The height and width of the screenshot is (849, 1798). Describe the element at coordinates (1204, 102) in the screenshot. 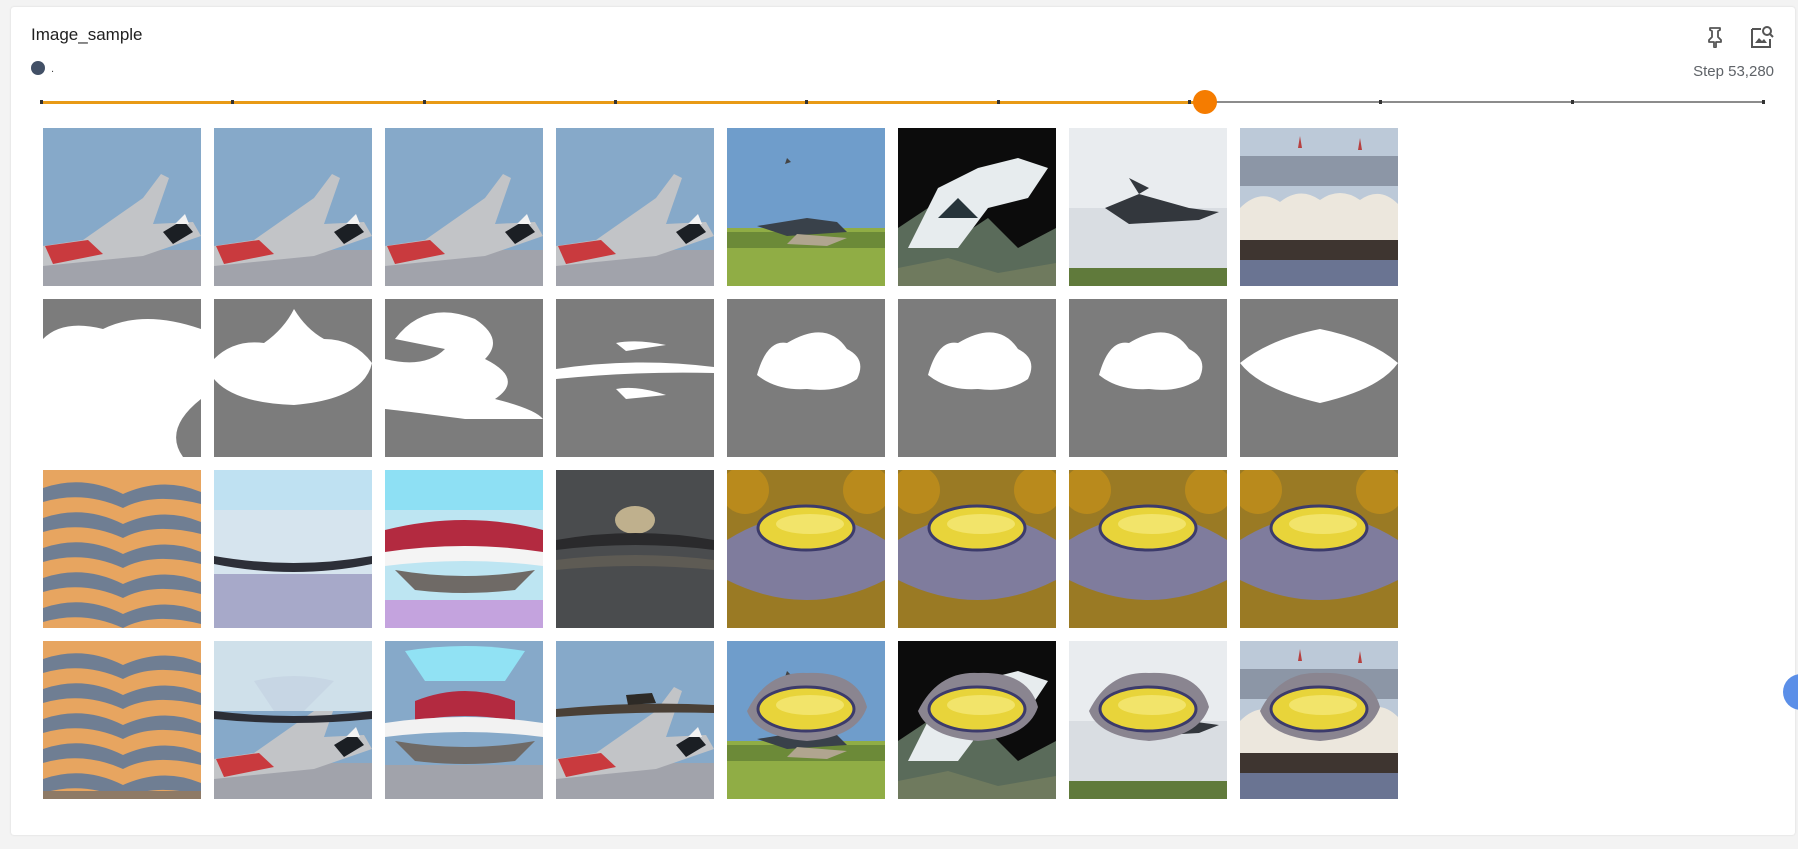

I see `slider-thumb` at that location.